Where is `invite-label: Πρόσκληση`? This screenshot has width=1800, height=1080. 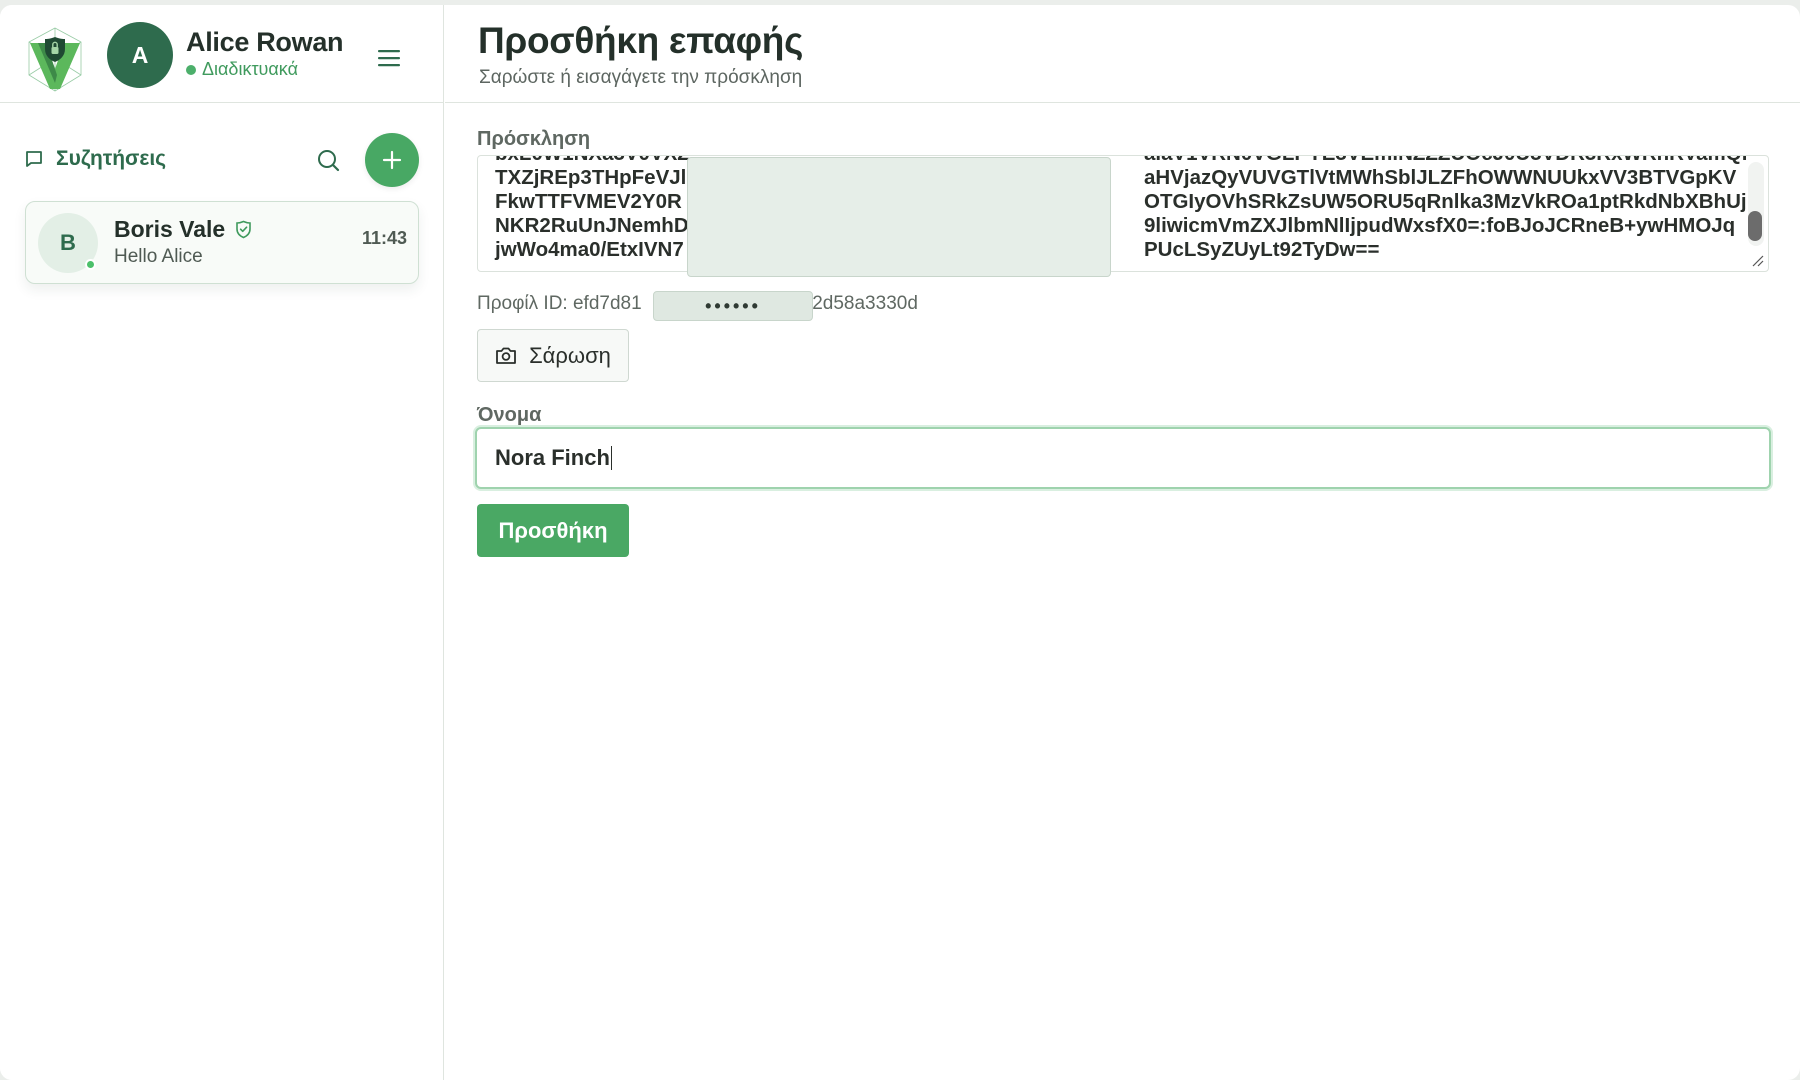 invite-label: Πρόσκληση is located at coordinates (534, 139).